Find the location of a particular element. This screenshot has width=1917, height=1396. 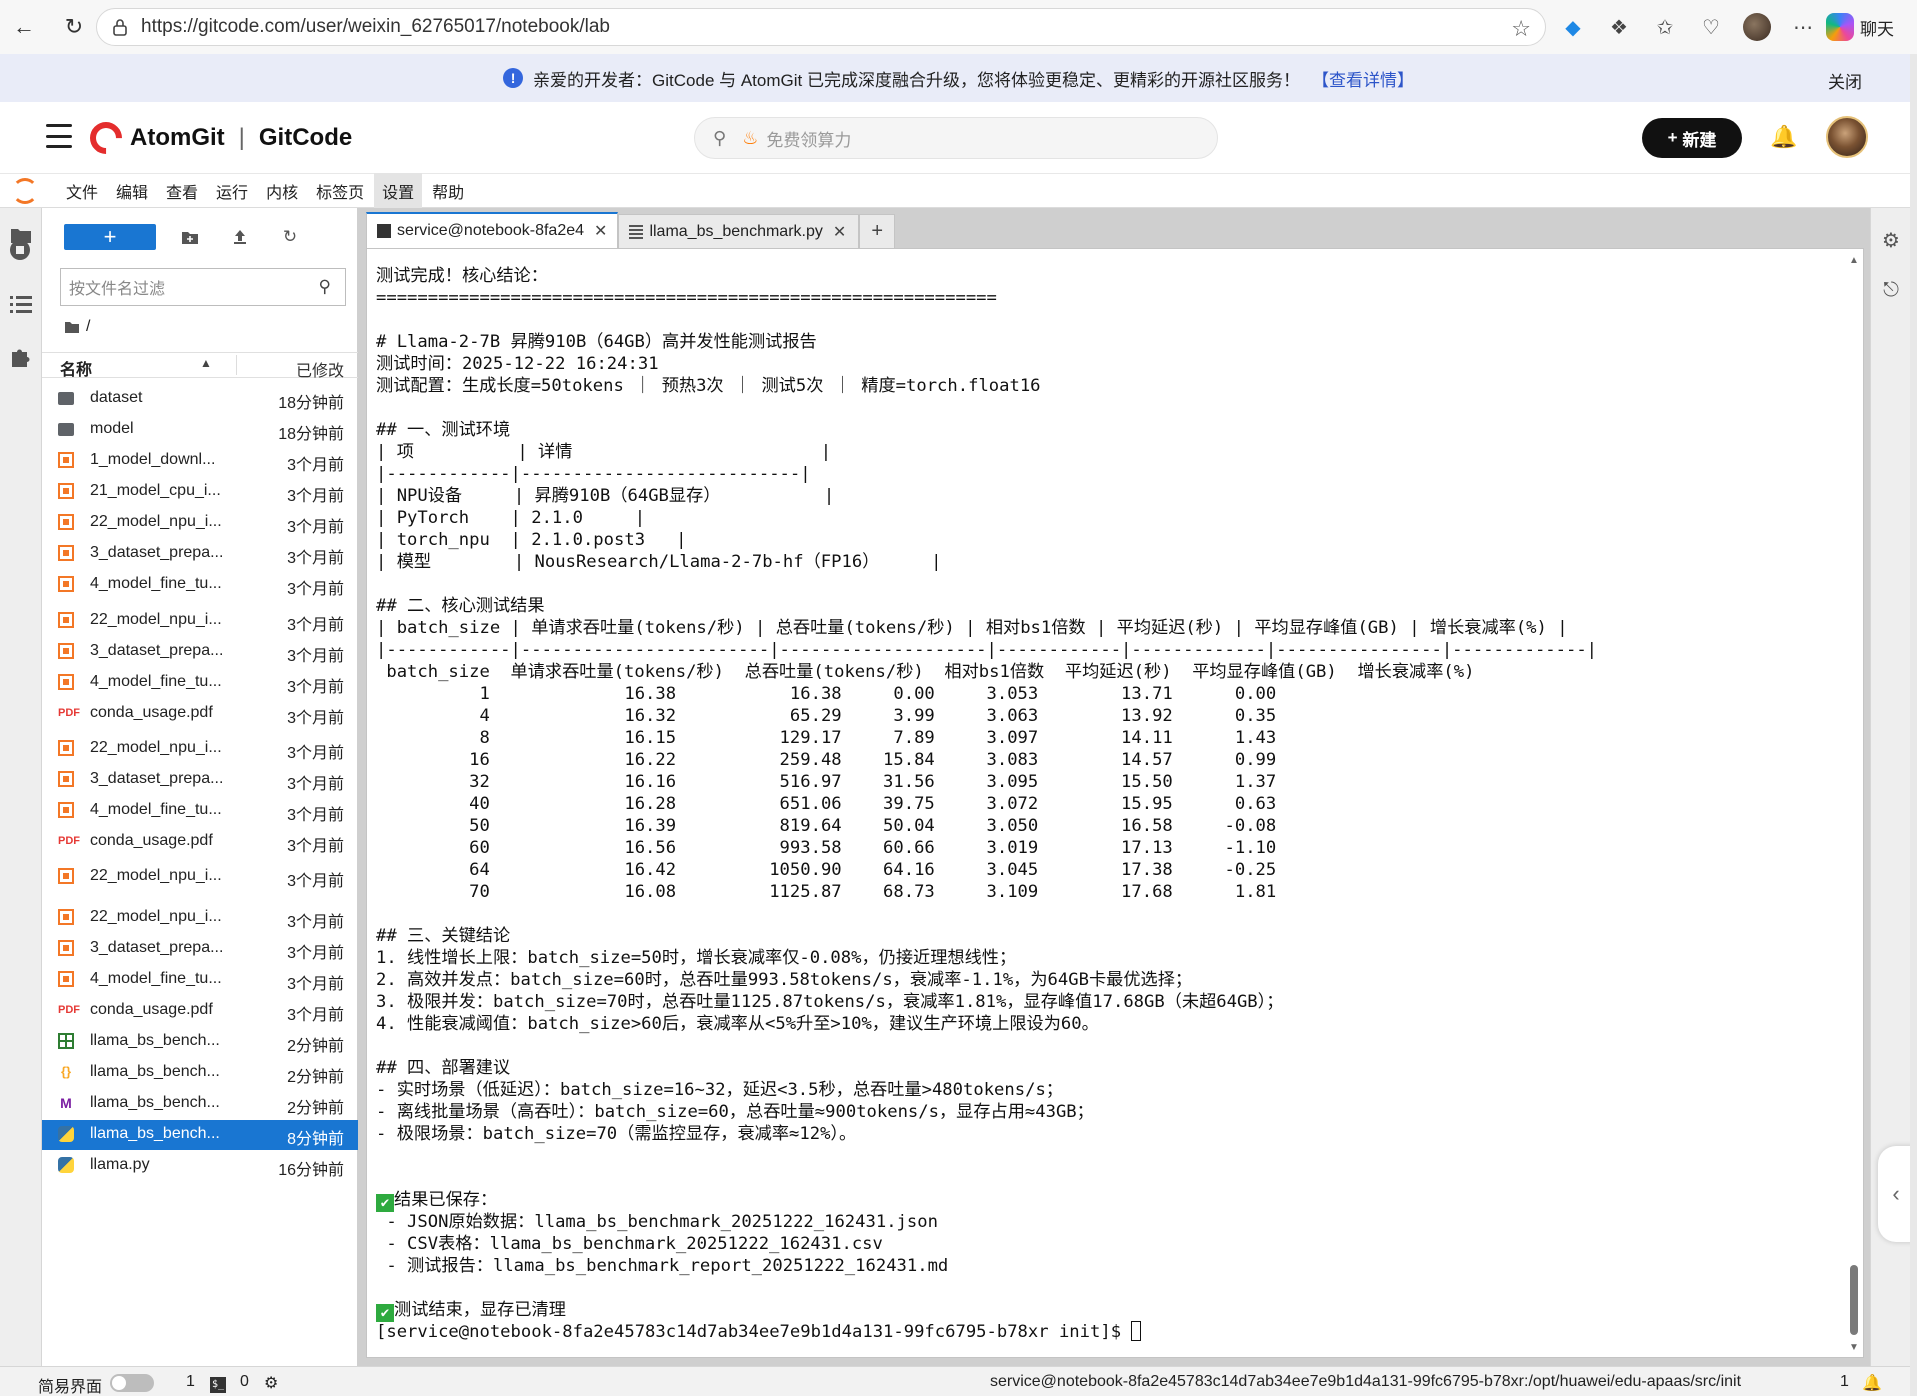

markdown-icon: M is located at coordinates (66, 1103).